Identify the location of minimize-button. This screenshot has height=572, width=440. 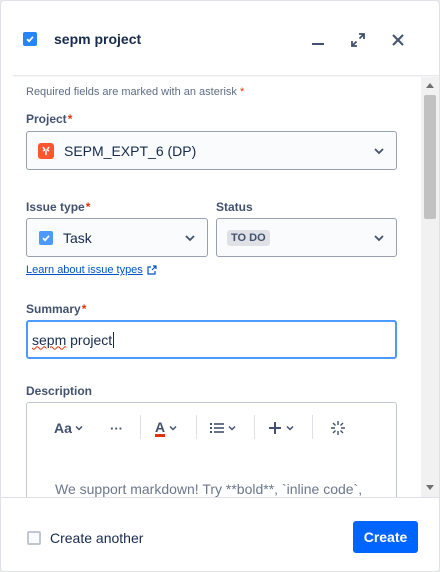
(318, 40).